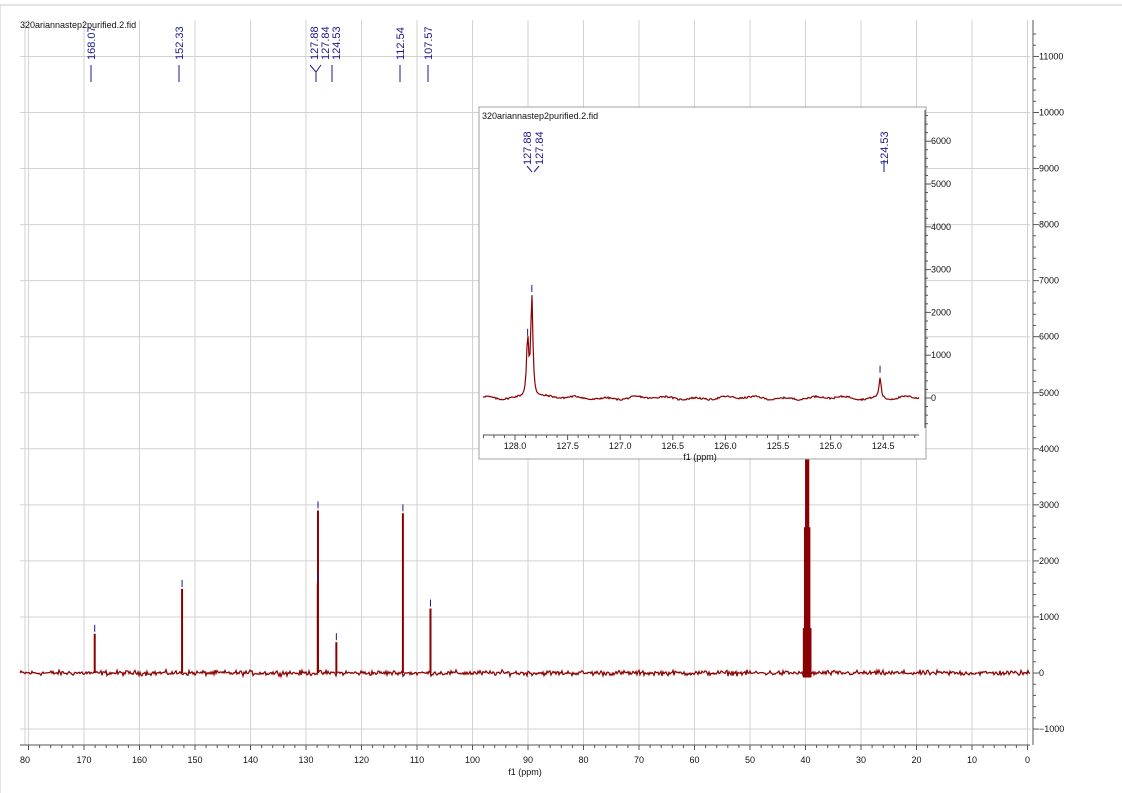  I want to click on main-y-tick-label: 7000, so click(1049, 281).